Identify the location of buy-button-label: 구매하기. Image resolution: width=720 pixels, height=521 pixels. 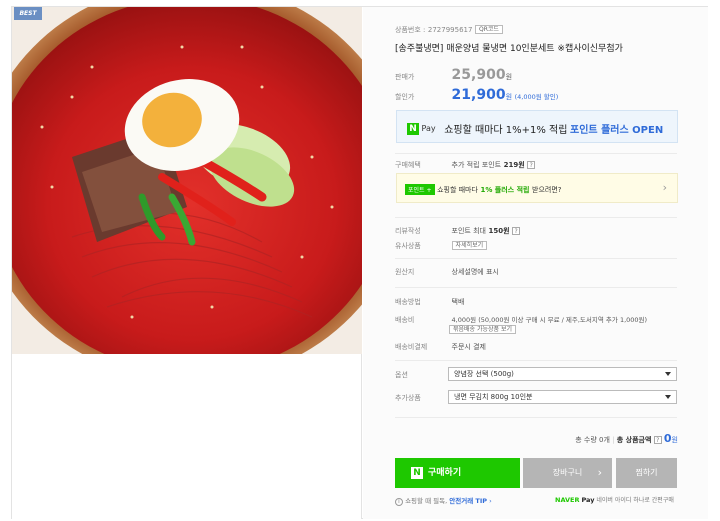
(445, 473).